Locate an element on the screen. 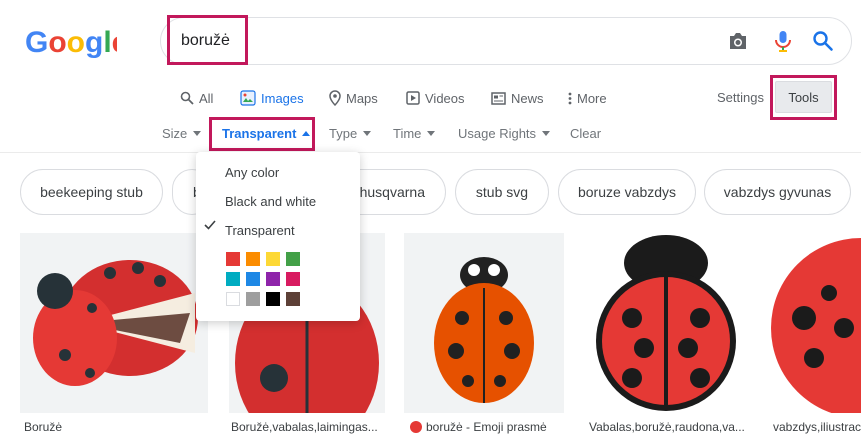 Image resolution: width=861 pixels, height=440 pixels. tab-maps: Maps is located at coordinates (353, 98).